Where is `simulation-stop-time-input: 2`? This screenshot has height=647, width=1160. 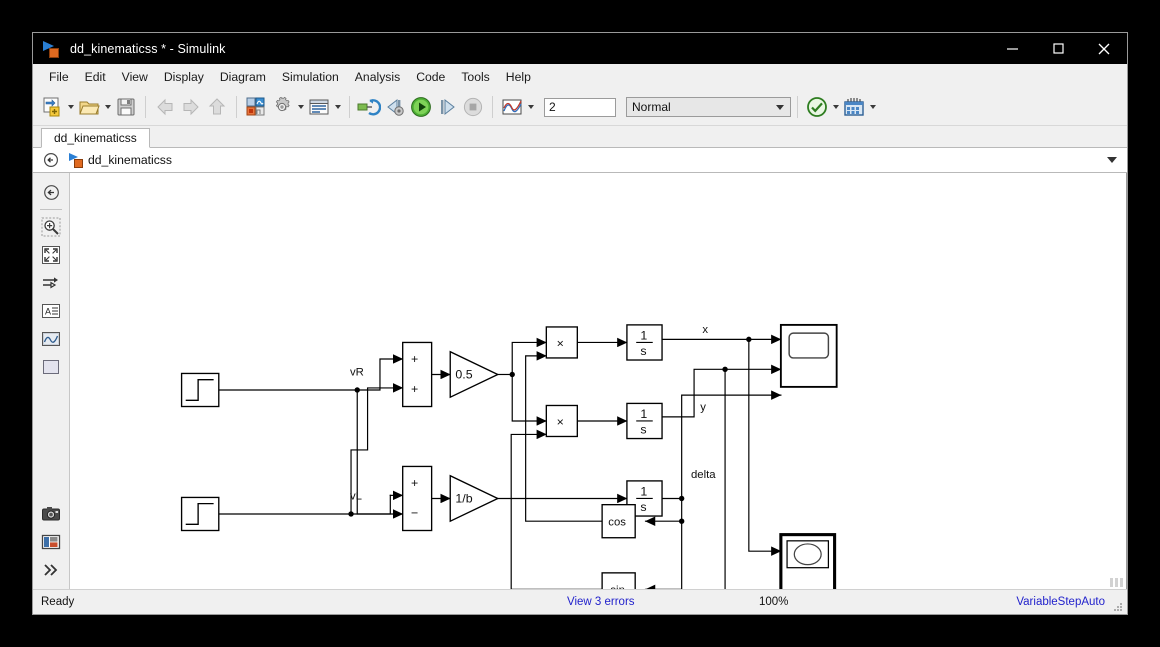
simulation-stop-time-input: 2 is located at coordinates (580, 107).